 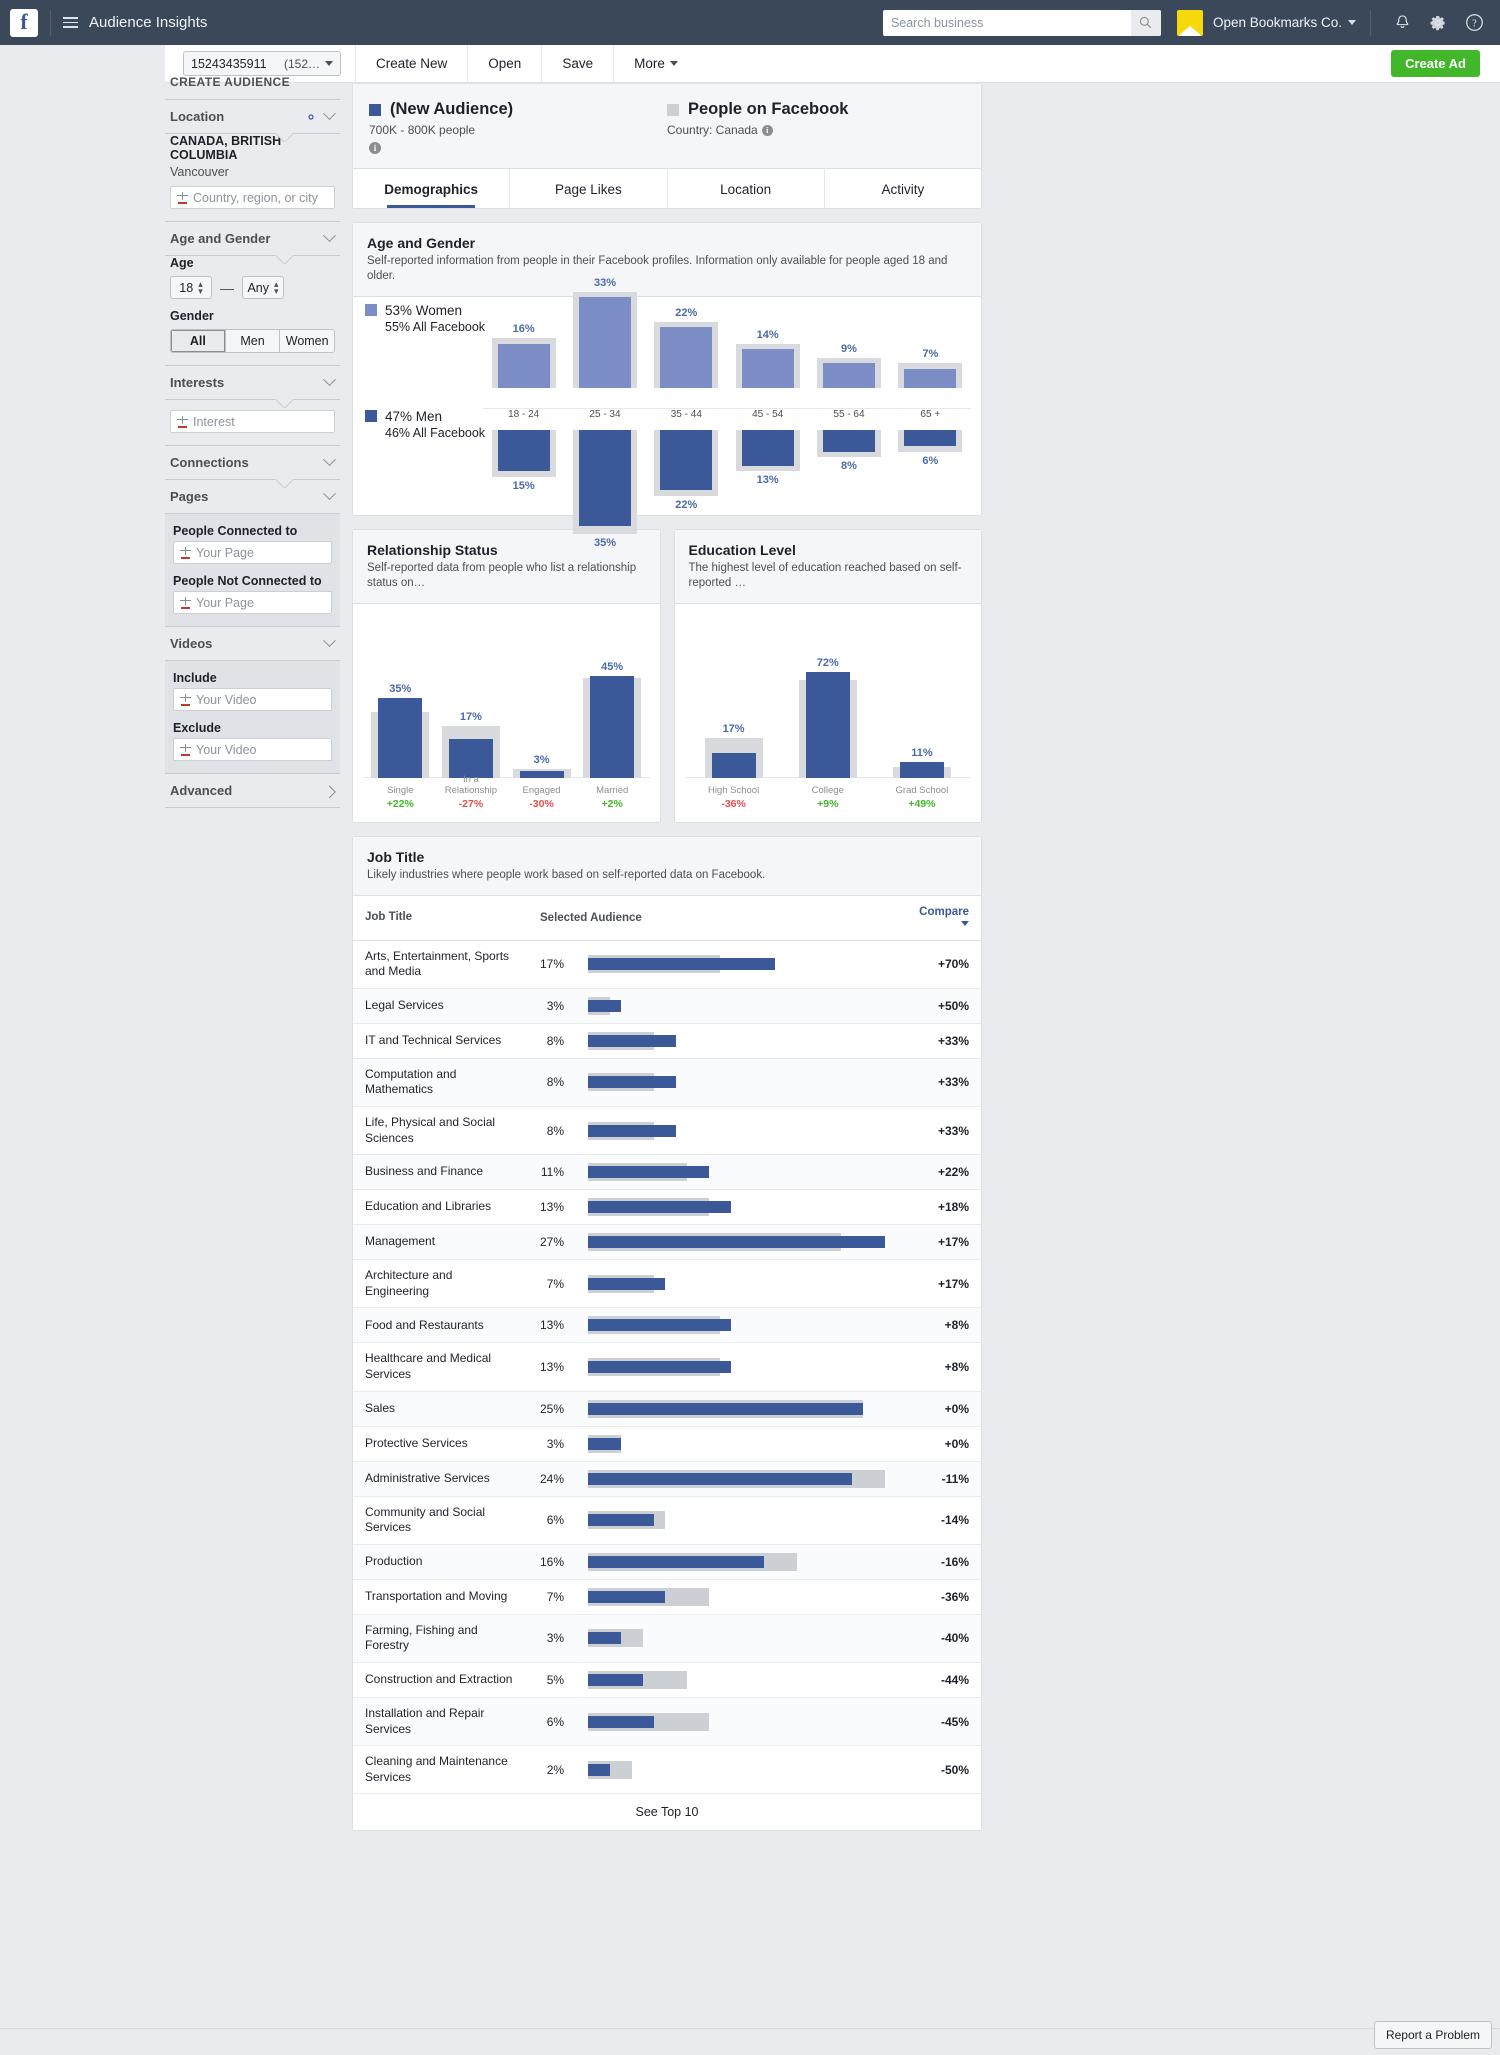 I want to click on table-row: Sales 25% +0%, so click(x=667, y=1409).